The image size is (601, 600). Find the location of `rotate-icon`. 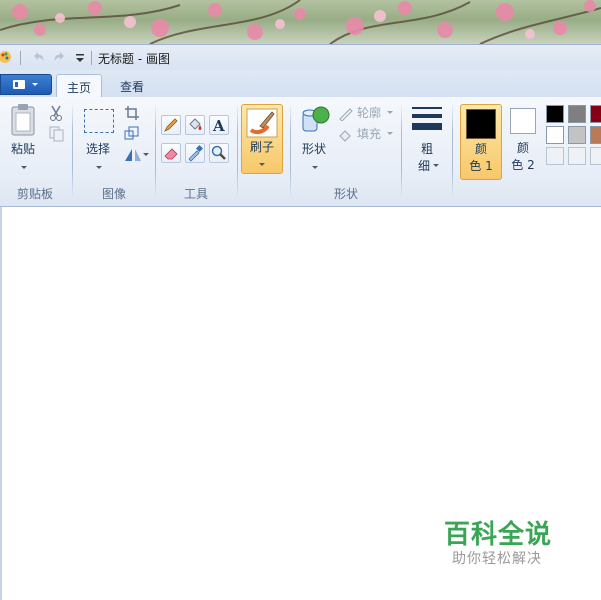

rotate-icon is located at coordinates (136, 155).